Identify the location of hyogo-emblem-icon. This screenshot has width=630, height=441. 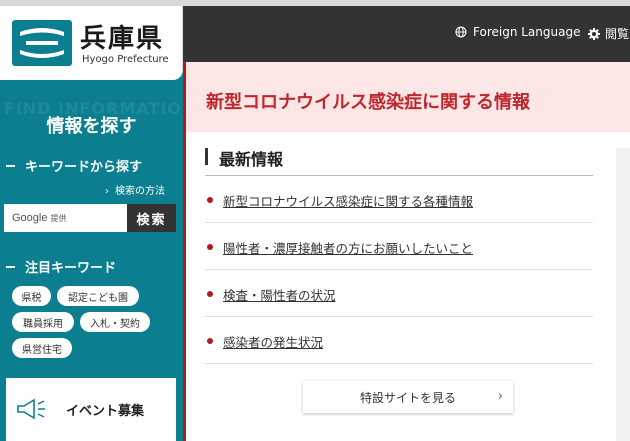
(42, 43).